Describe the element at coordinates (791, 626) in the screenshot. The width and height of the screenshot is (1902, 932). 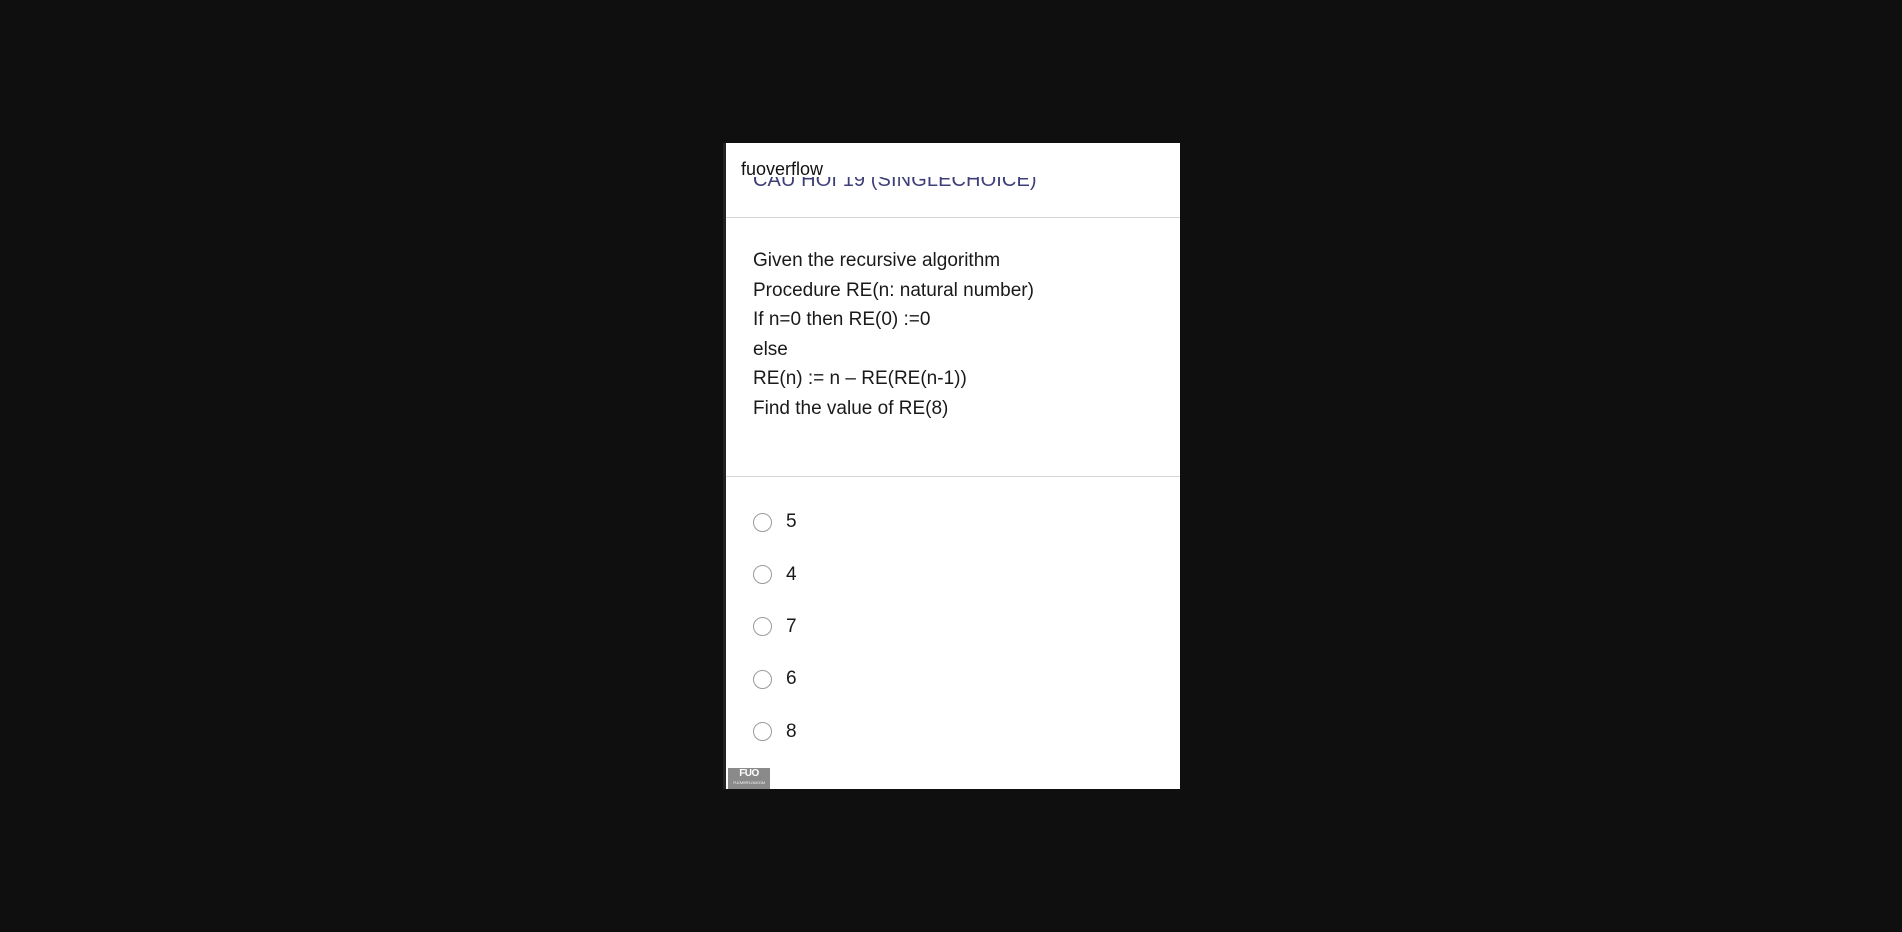
I see `option-label: 7` at that location.